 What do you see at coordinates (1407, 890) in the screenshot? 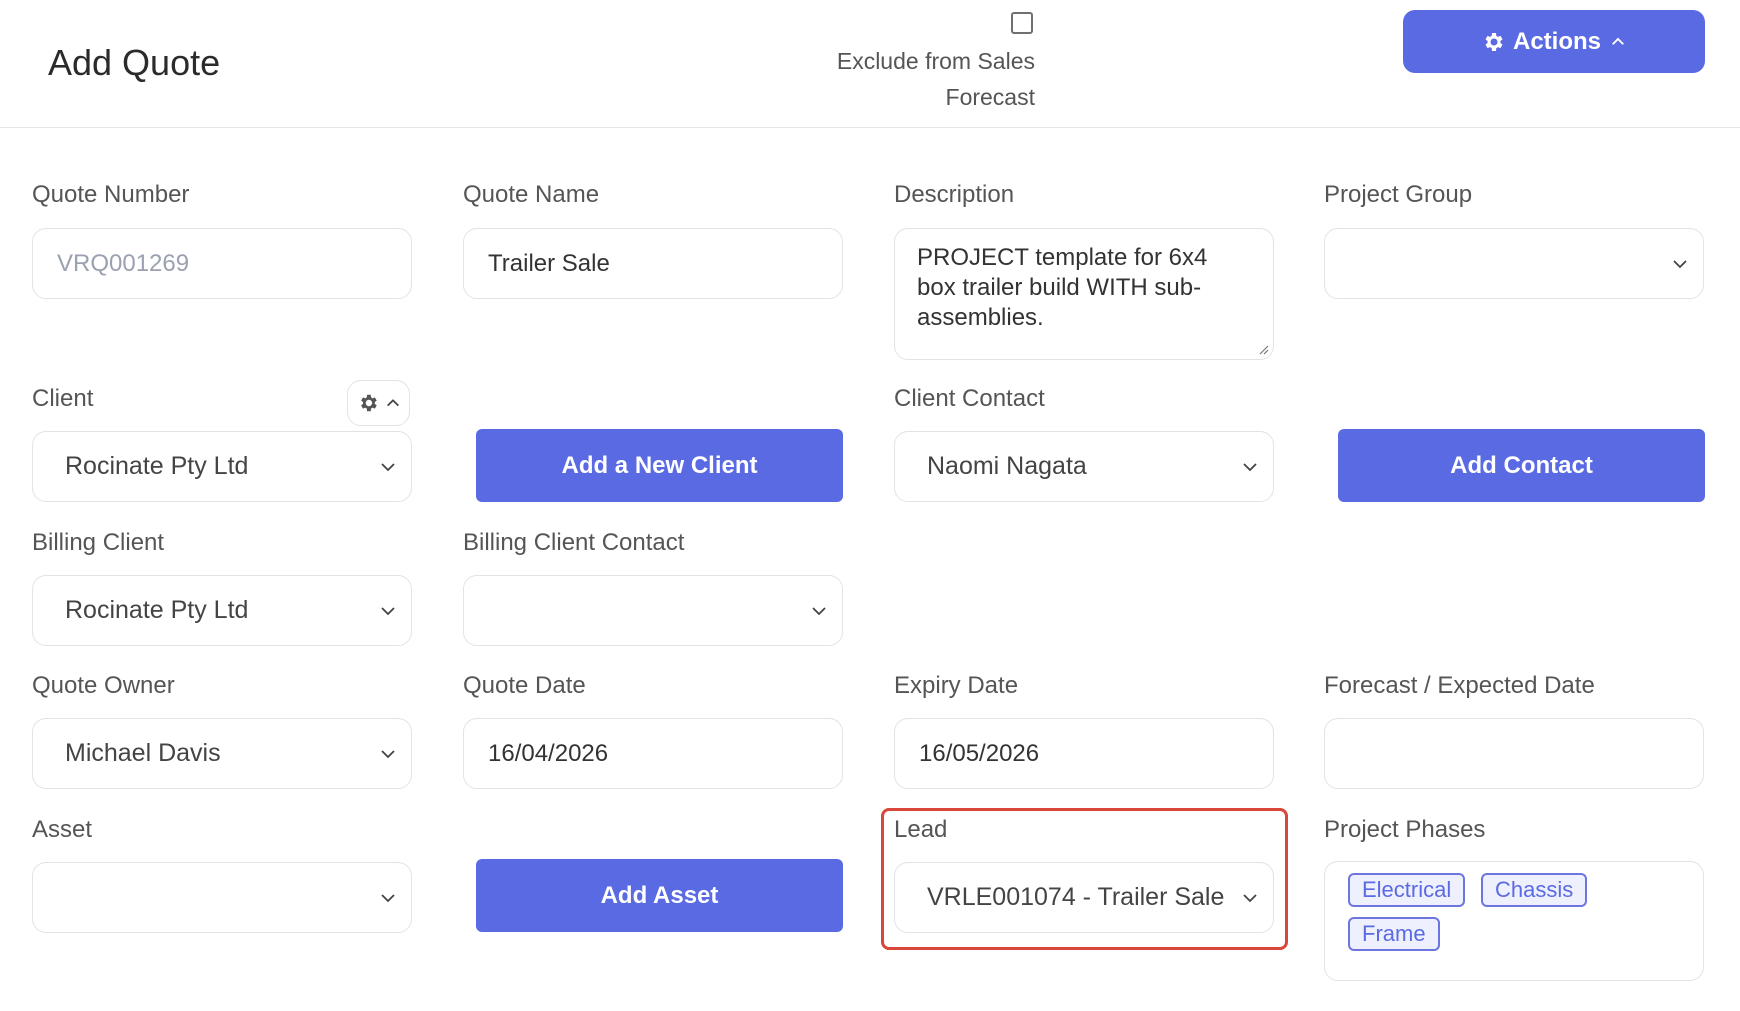
I see `phase-chip-electrical: Electrical` at bounding box center [1407, 890].